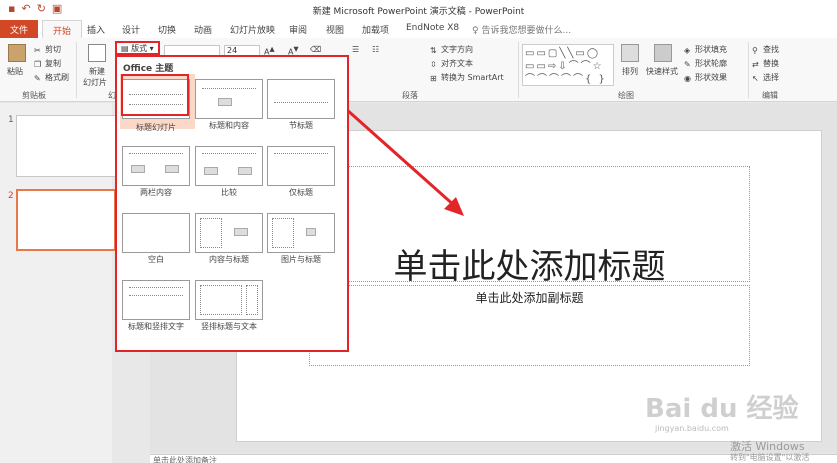 This screenshot has width=837, height=463. I want to click on shape-fill-button: ◈ 形状填充, so click(705, 49).